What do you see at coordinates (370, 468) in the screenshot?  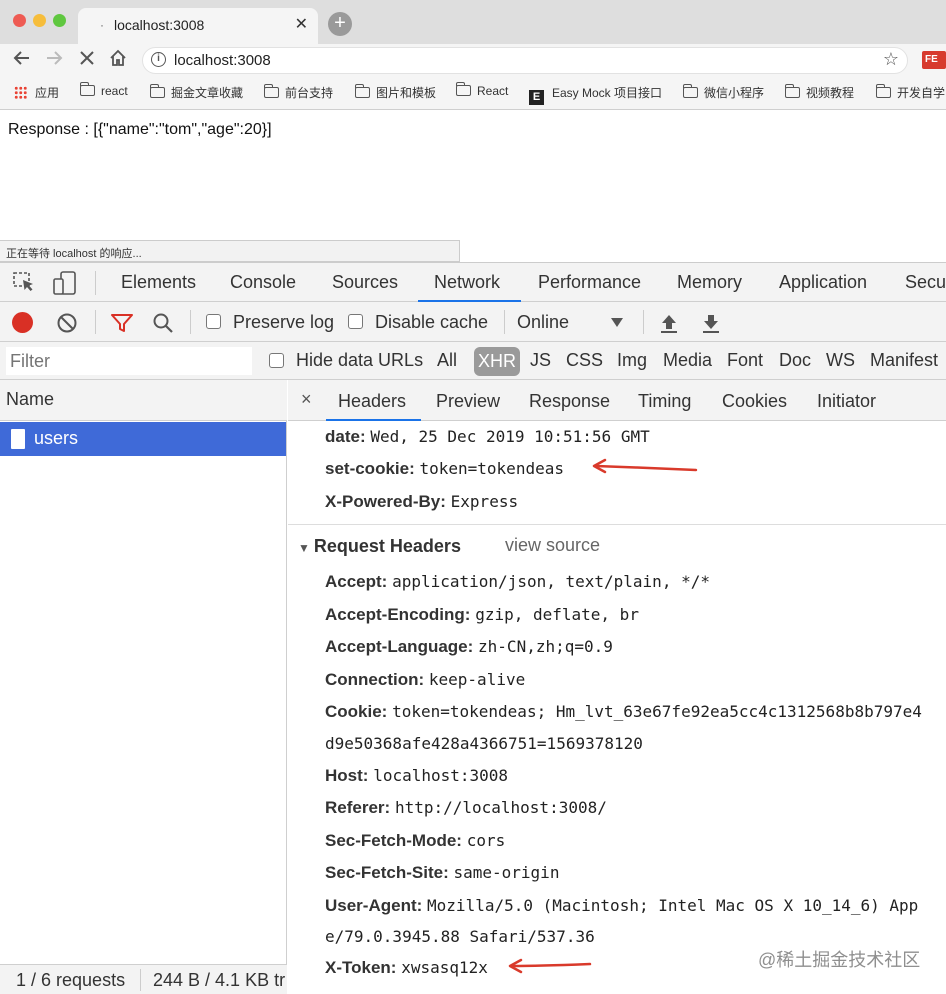 I see `header-name: set-cookie:` at bounding box center [370, 468].